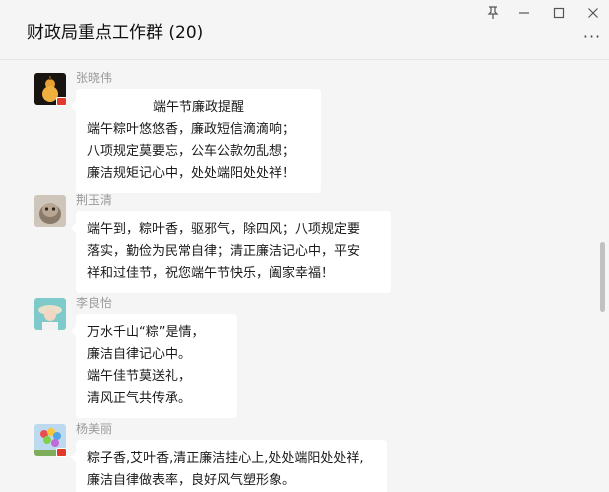 This screenshot has width=609, height=492. Describe the element at coordinates (94, 429) in the screenshot. I see `sender-name: 杨美丽` at that location.